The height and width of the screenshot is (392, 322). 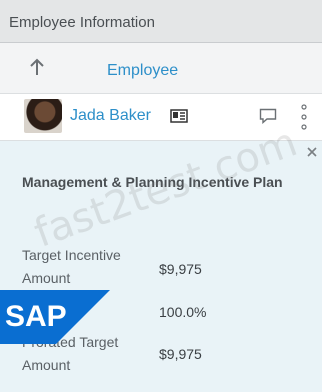 I want to click on field-value-prorated-target: $9,975, so click(x=180, y=354).